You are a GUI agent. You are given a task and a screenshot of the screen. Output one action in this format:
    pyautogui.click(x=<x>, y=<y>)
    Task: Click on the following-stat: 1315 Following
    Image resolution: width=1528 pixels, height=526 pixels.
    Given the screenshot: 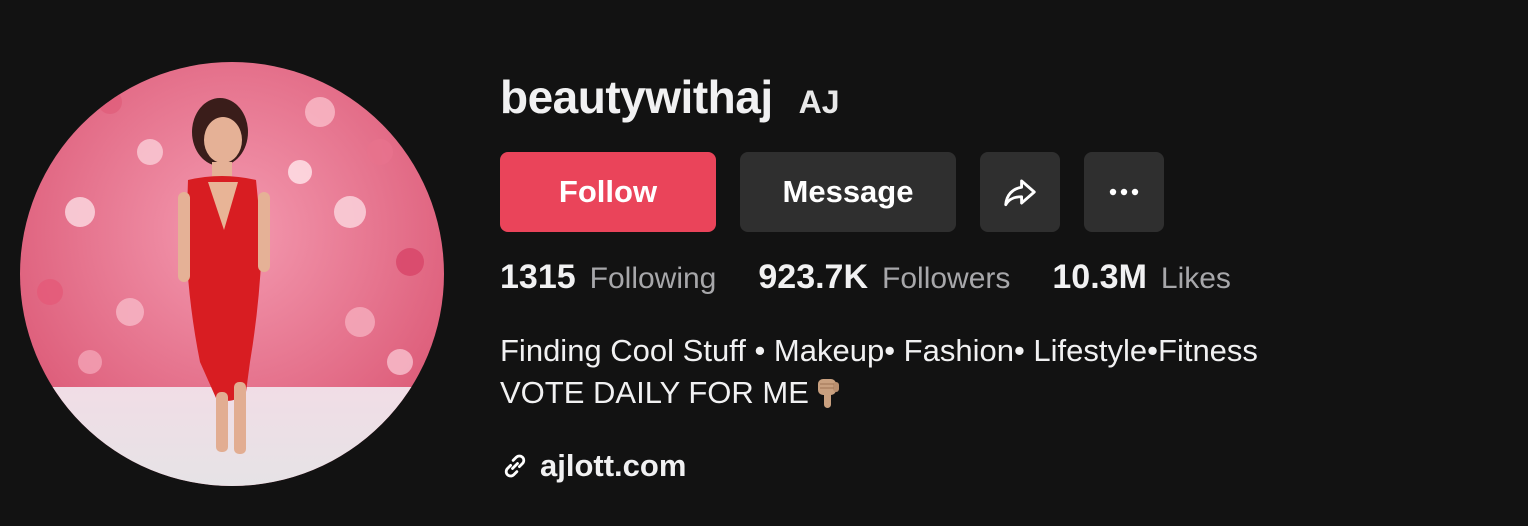 What is the action you would take?
    pyautogui.click(x=608, y=277)
    